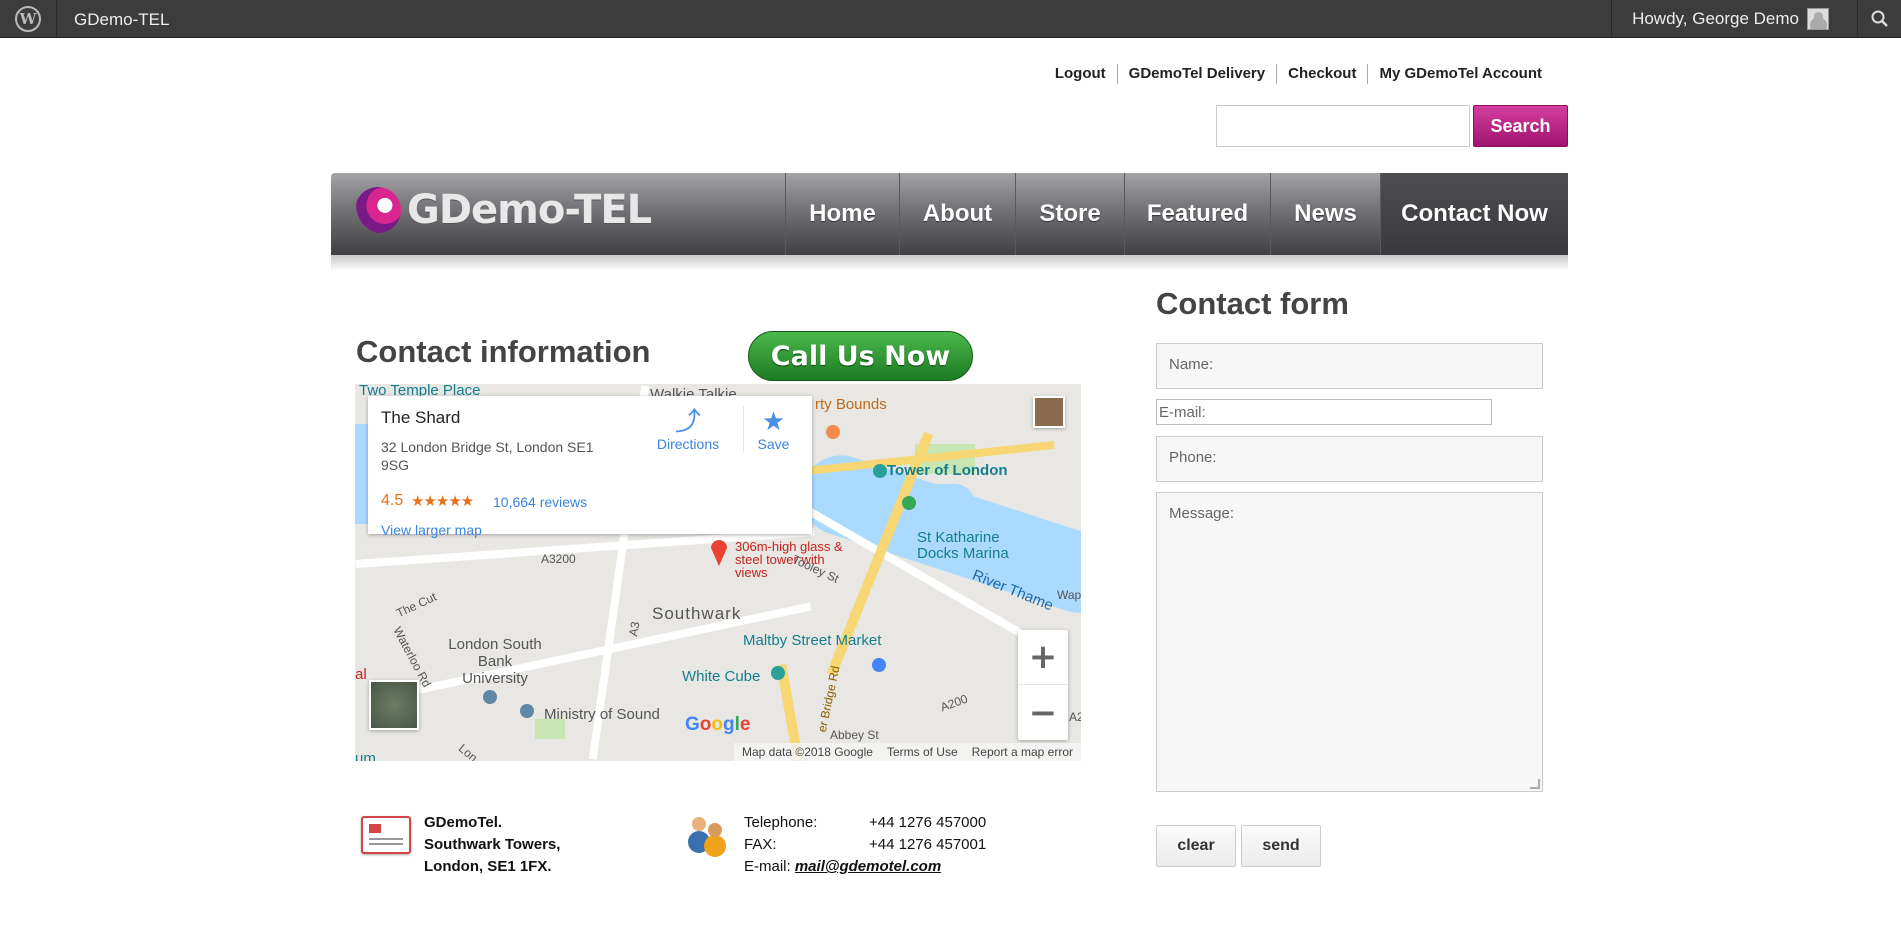 This screenshot has width=1901, height=950. Describe the element at coordinates (773, 444) in the screenshot. I see `save-label: Save` at that location.